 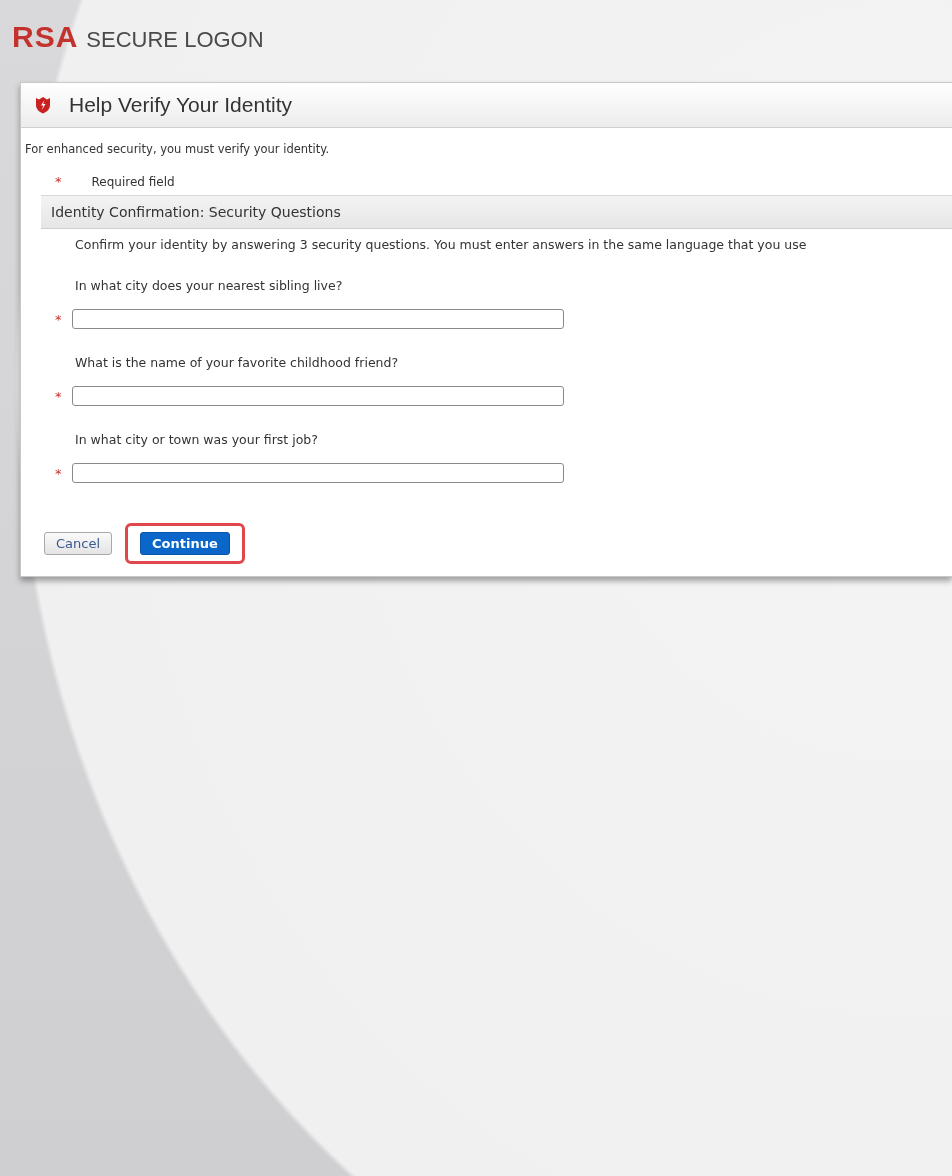 What do you see at coordinates (237, 362) in the screenshot?
I see `question-label: What is the name of your favorite childhood friend?` at bounding box center [237, 362].